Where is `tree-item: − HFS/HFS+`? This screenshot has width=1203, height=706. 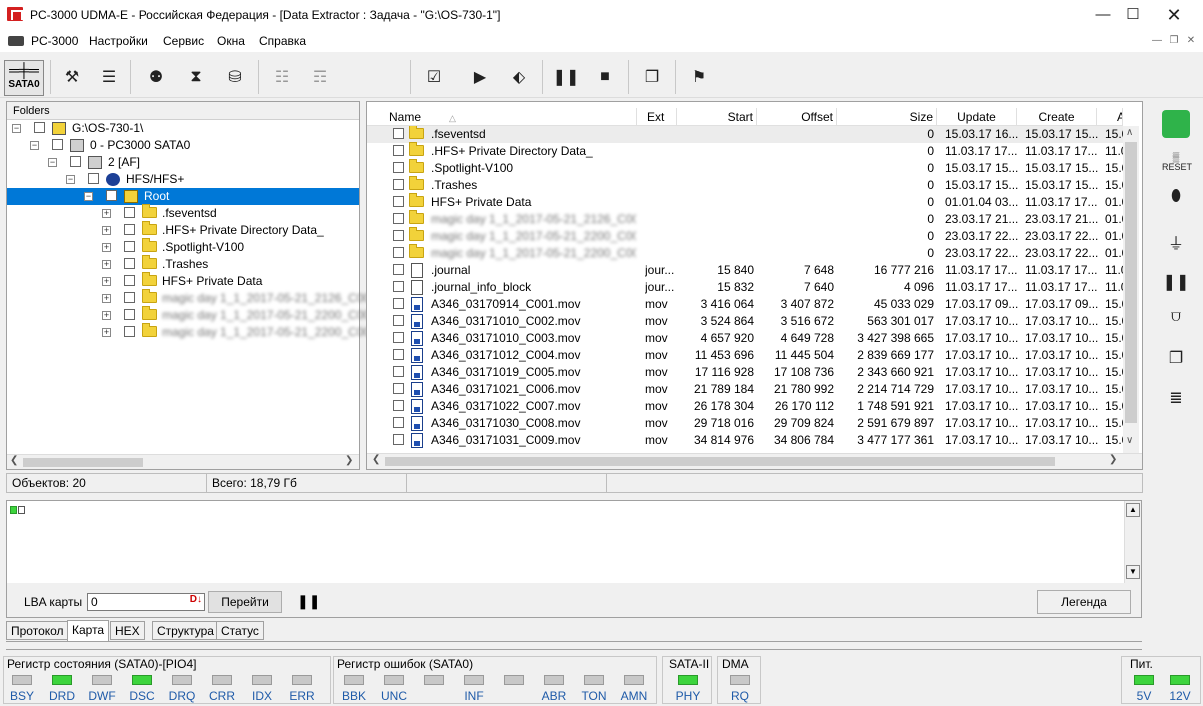
tree-item: − HFS/HFS+ is located at coordinates (183, 179).